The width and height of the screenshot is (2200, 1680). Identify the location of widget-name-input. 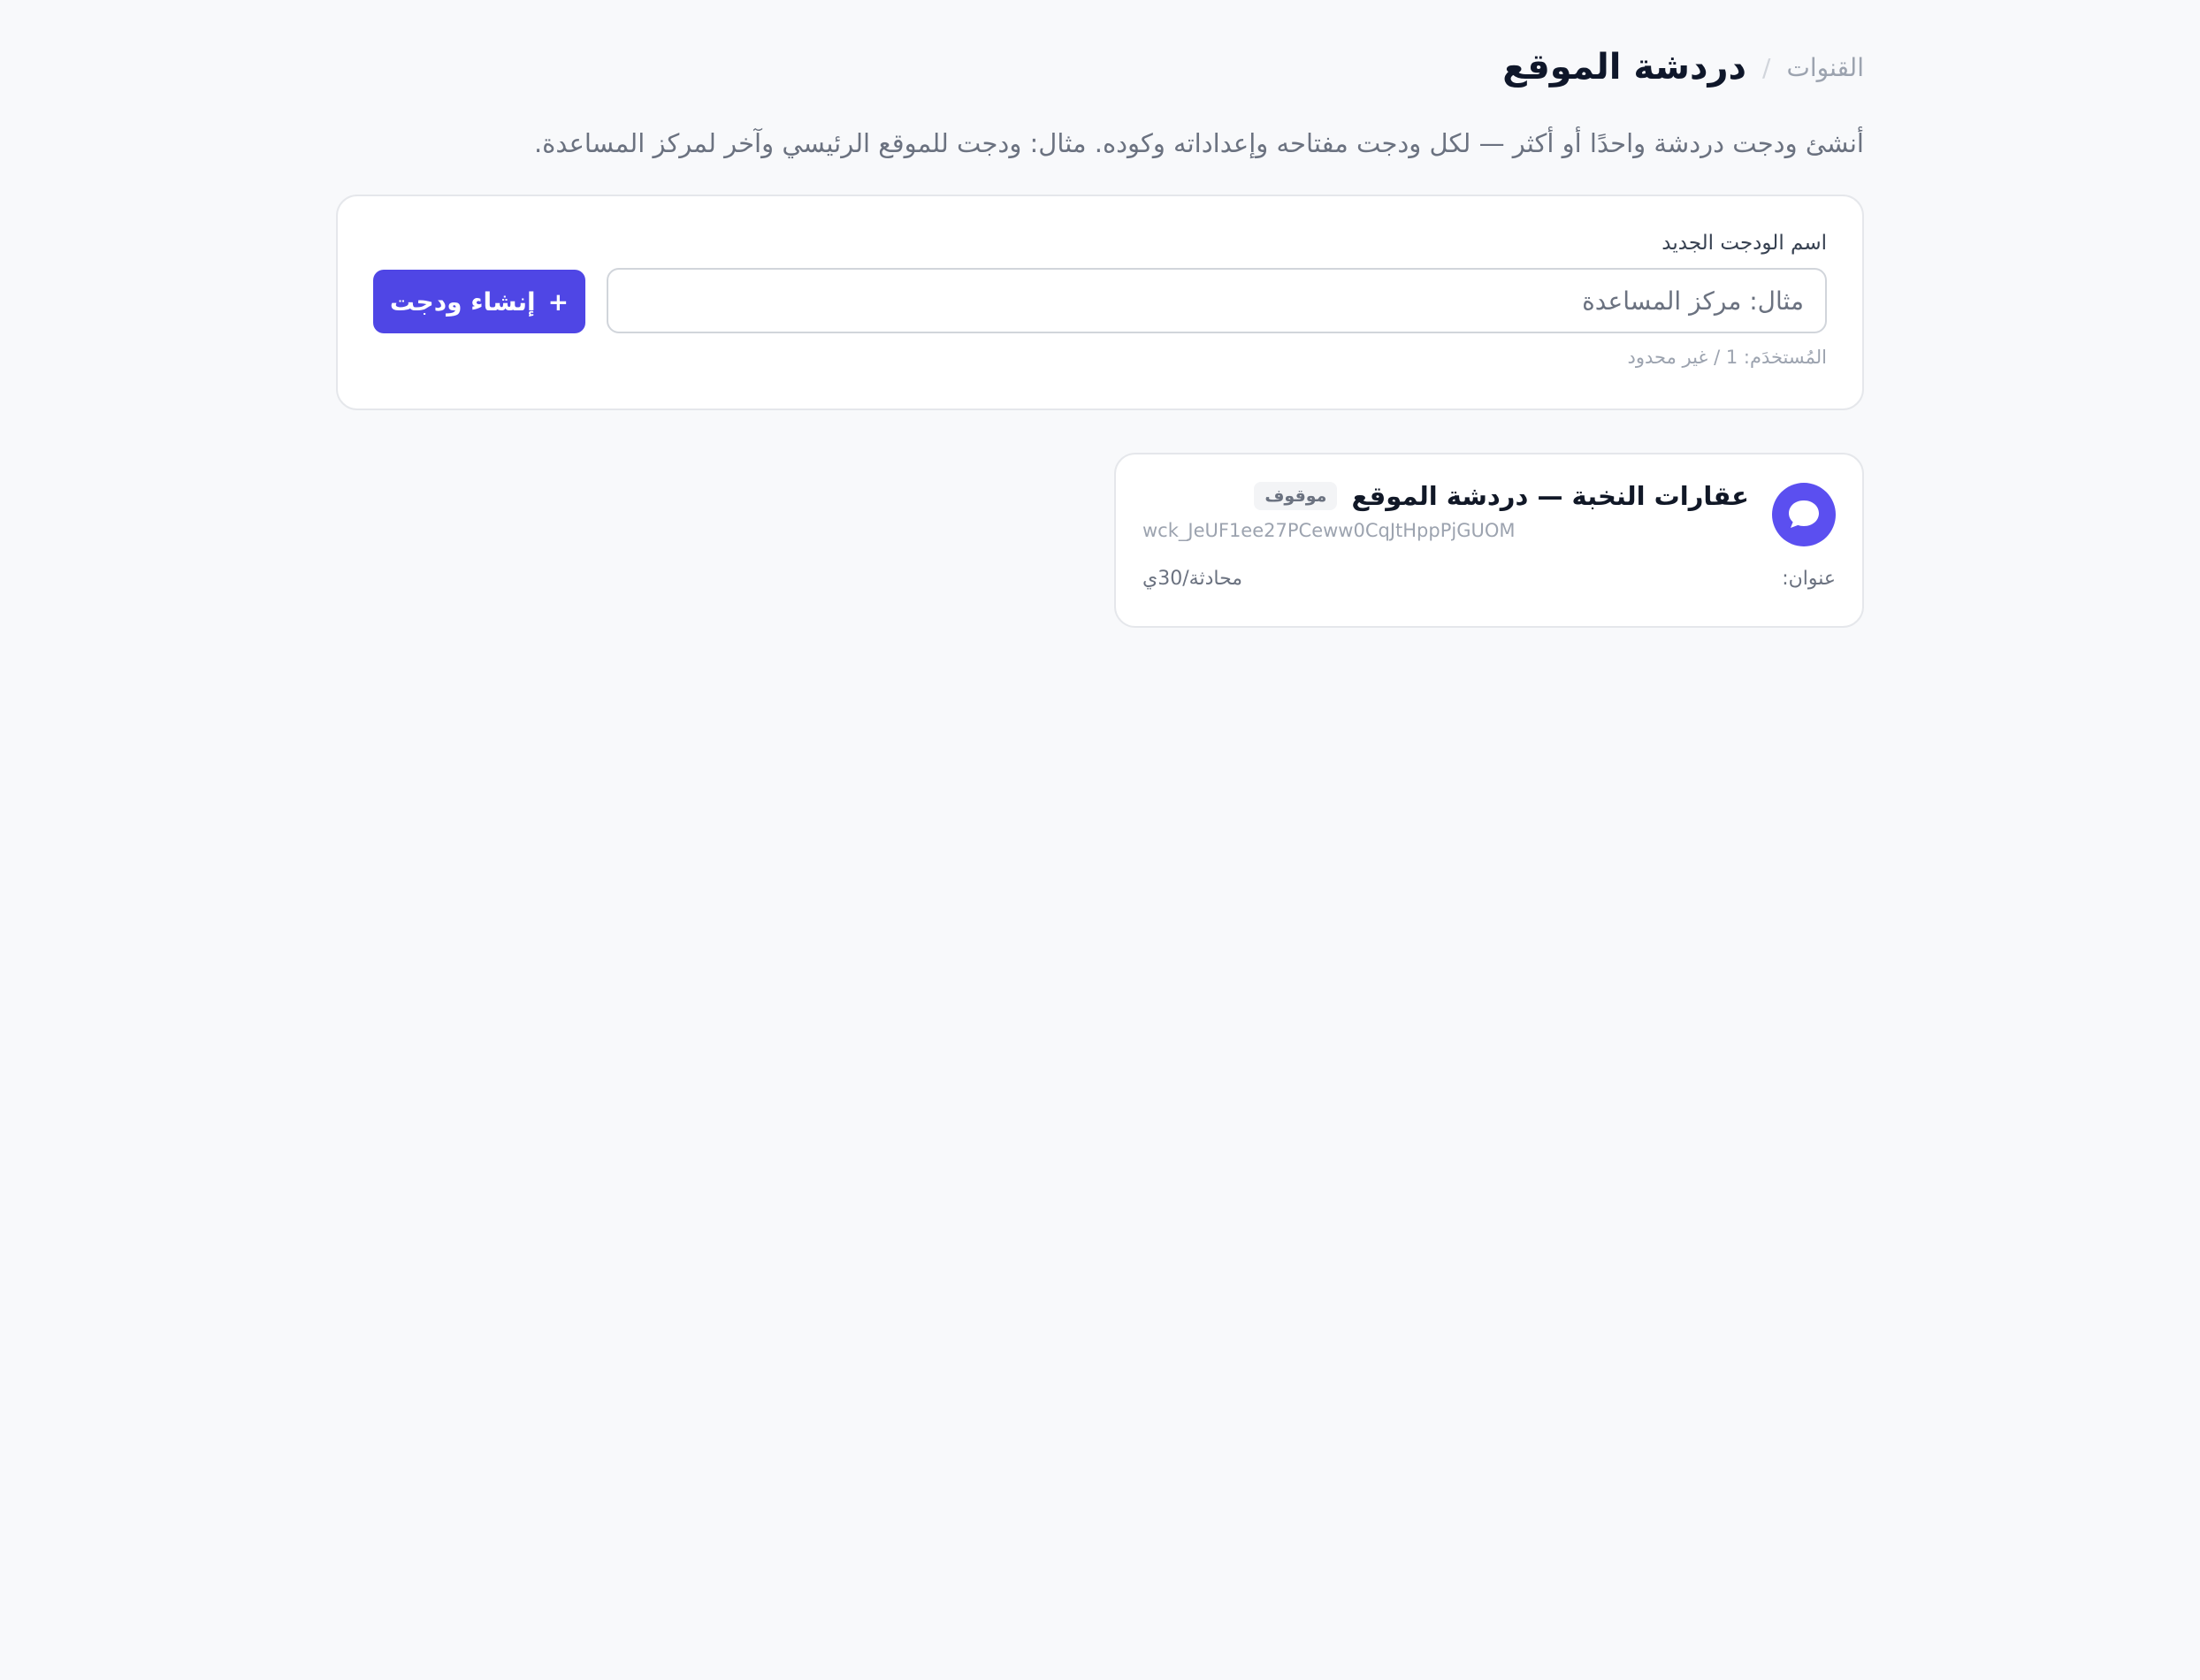
(1217, 300).